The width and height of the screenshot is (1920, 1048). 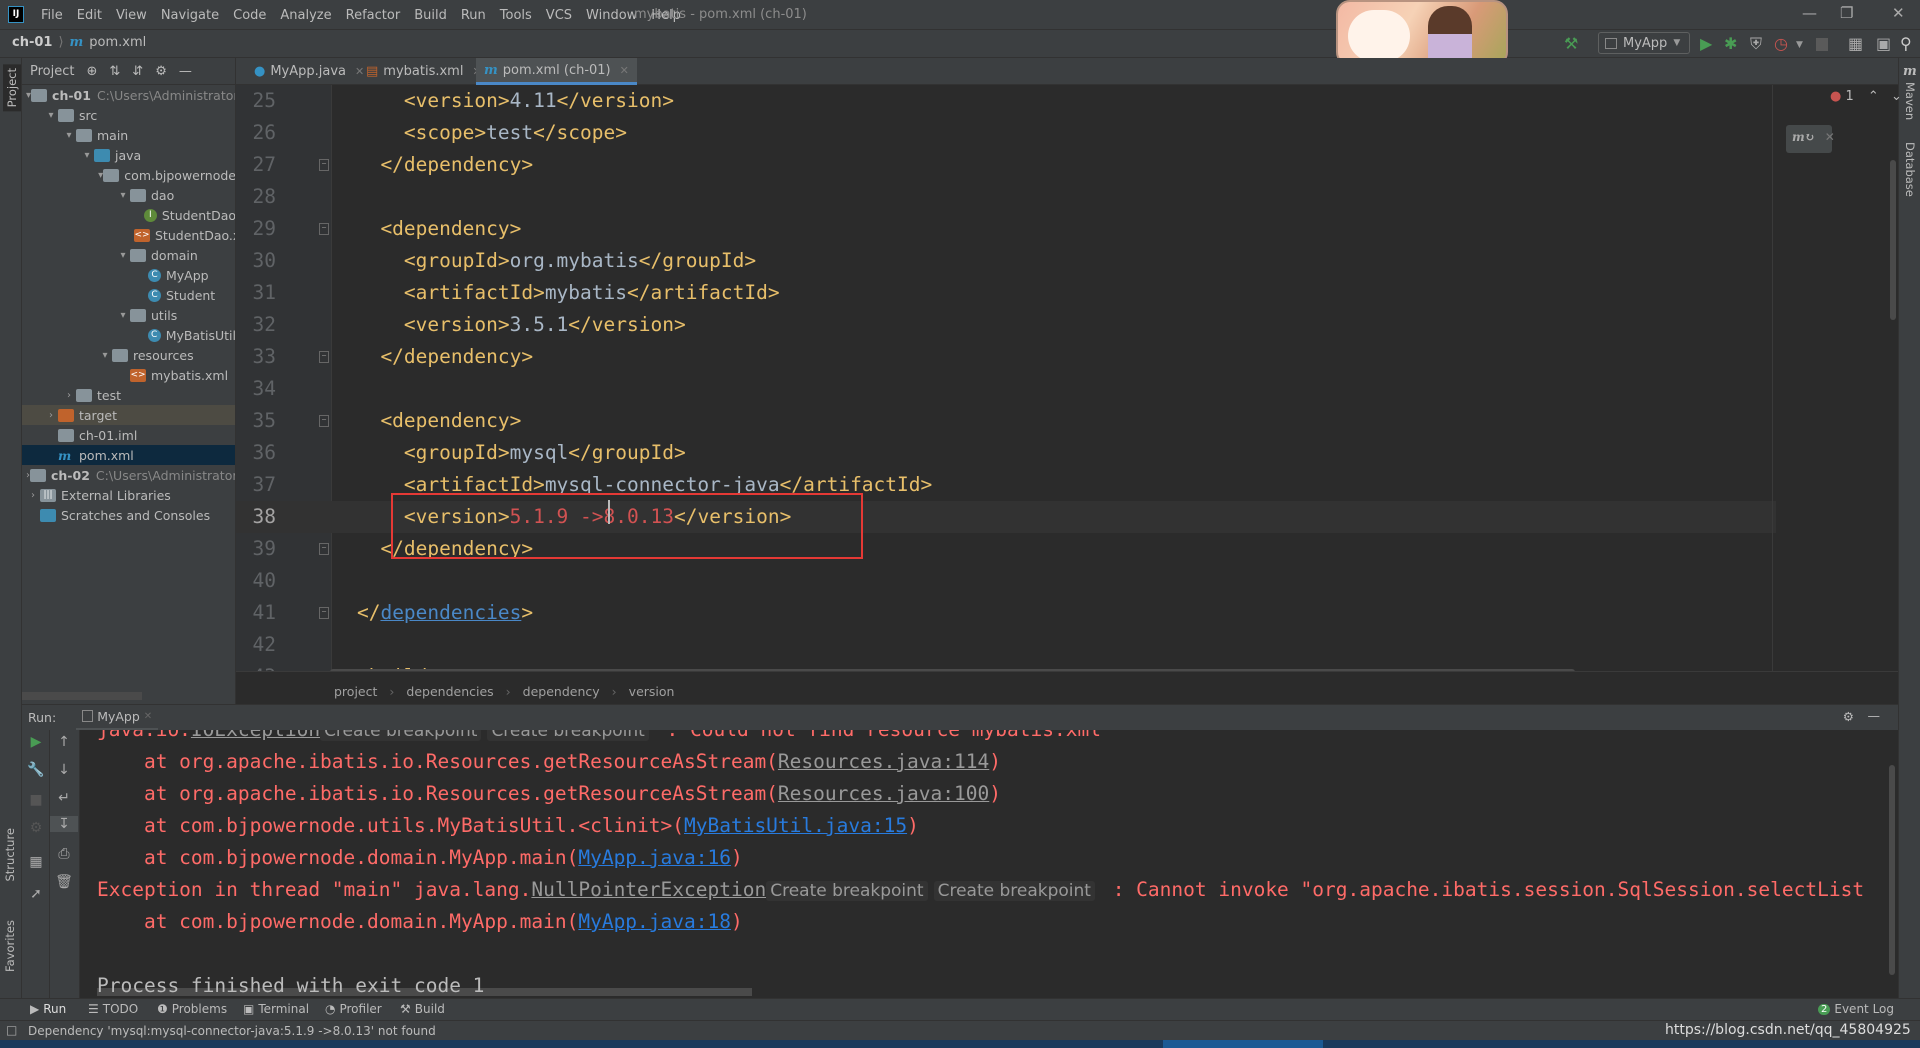 I want to click on stop-icon: ■, so click(x=36, y=800).